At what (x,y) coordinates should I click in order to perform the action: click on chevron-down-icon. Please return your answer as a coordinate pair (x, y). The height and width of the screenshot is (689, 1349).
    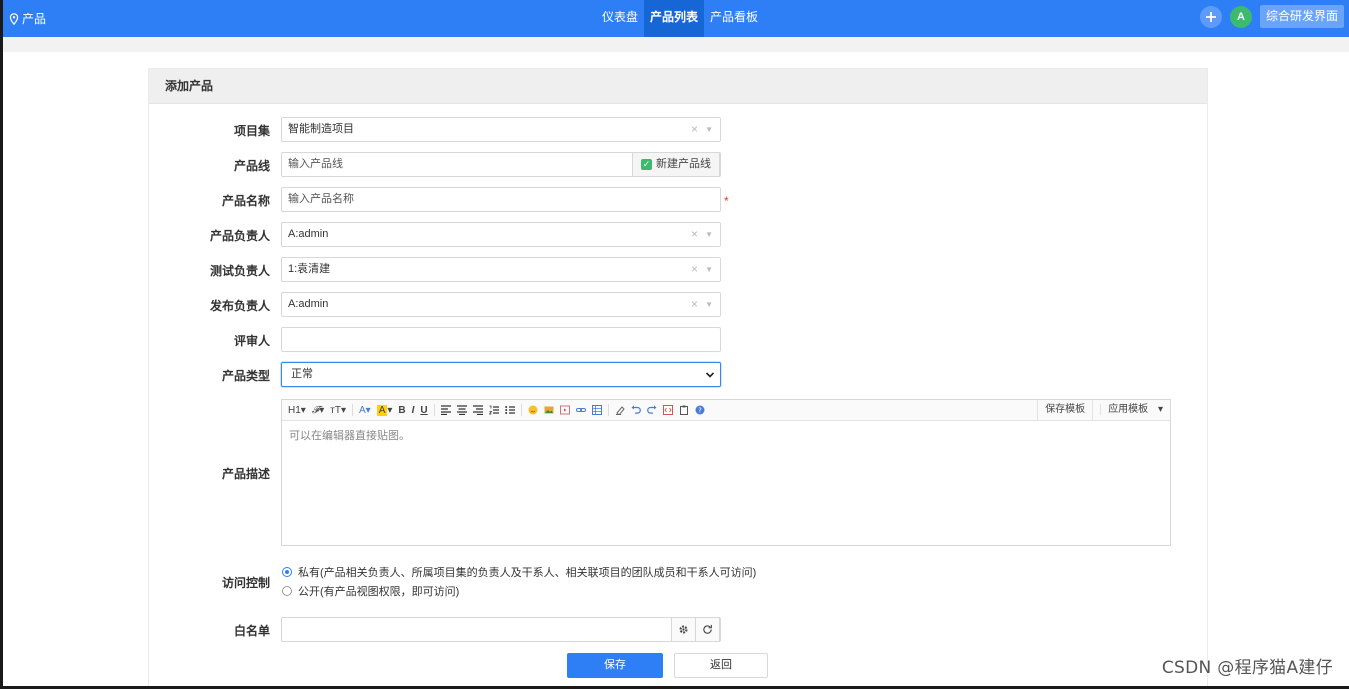
    Looking at the image, I should click on (710, 379).